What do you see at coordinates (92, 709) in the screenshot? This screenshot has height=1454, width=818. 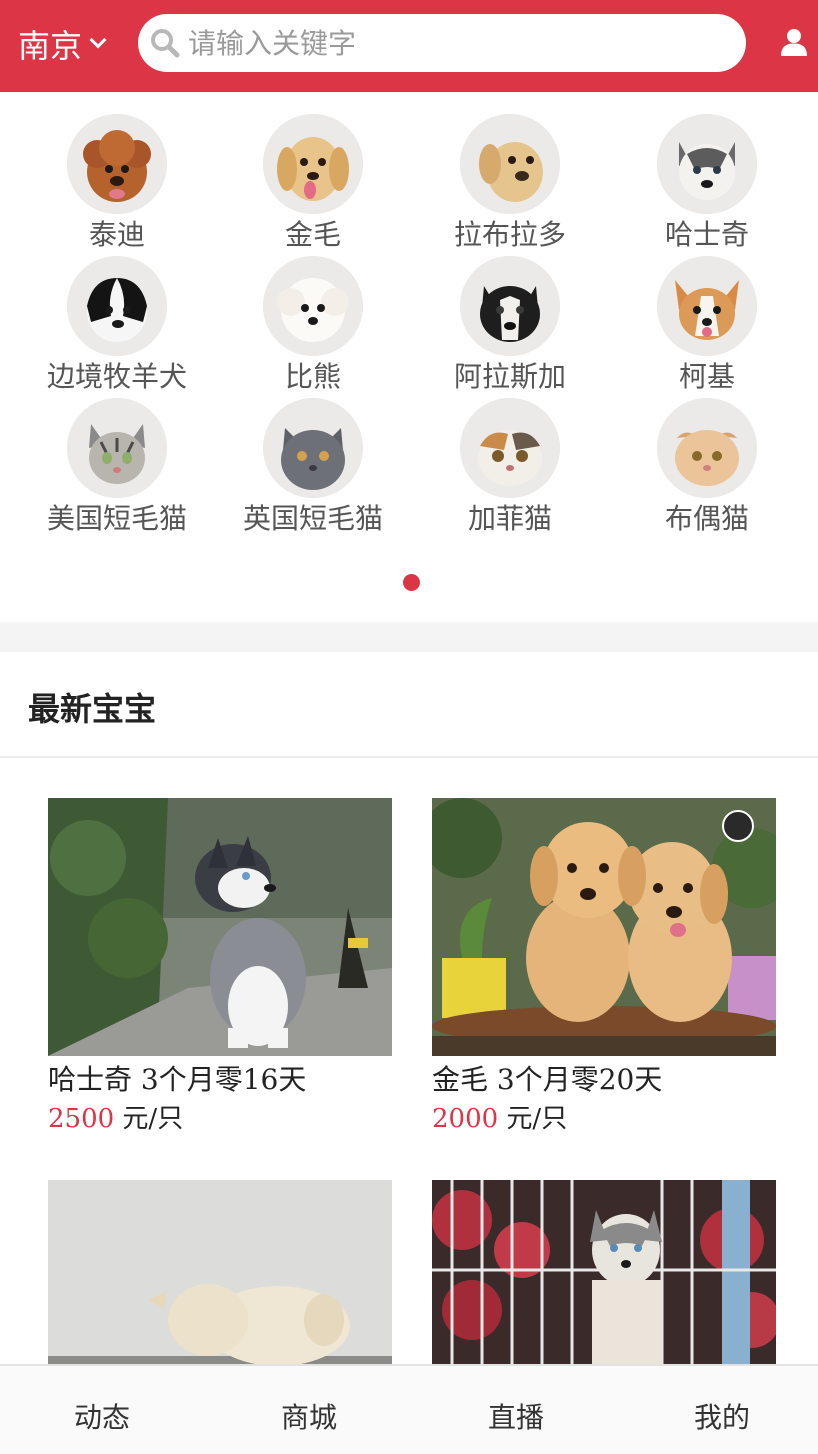 I see `section-title: 最新宝宝` at bounding box center [92, 709].